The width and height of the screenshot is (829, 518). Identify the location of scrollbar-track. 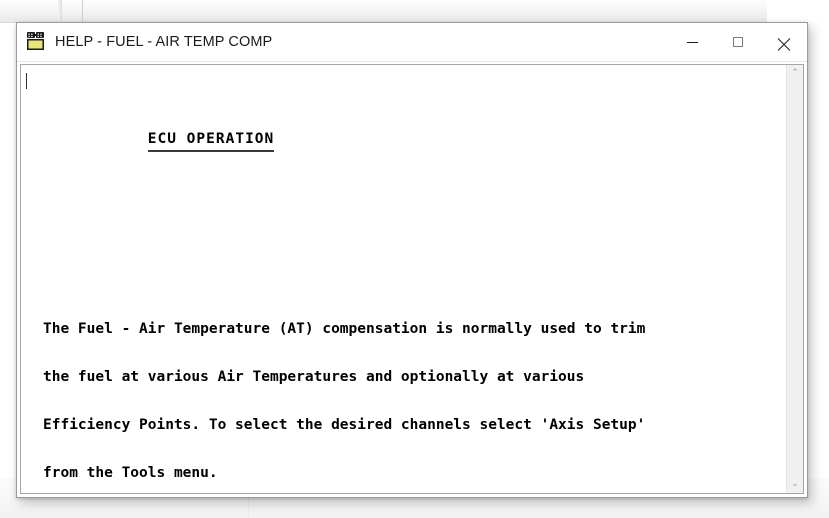
(795, 279).